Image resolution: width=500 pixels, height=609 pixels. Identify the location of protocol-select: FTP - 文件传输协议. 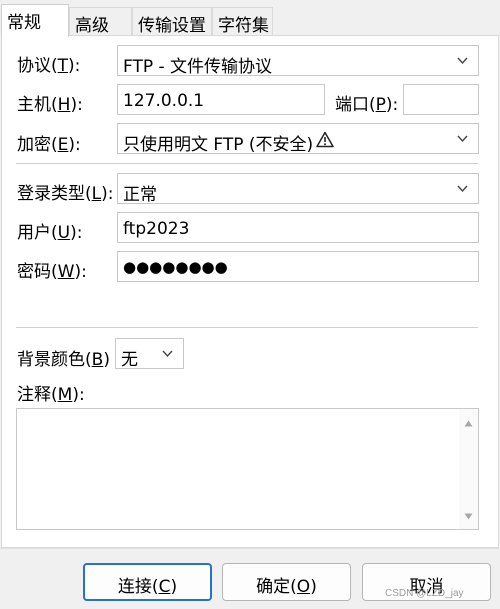
(298, 61).